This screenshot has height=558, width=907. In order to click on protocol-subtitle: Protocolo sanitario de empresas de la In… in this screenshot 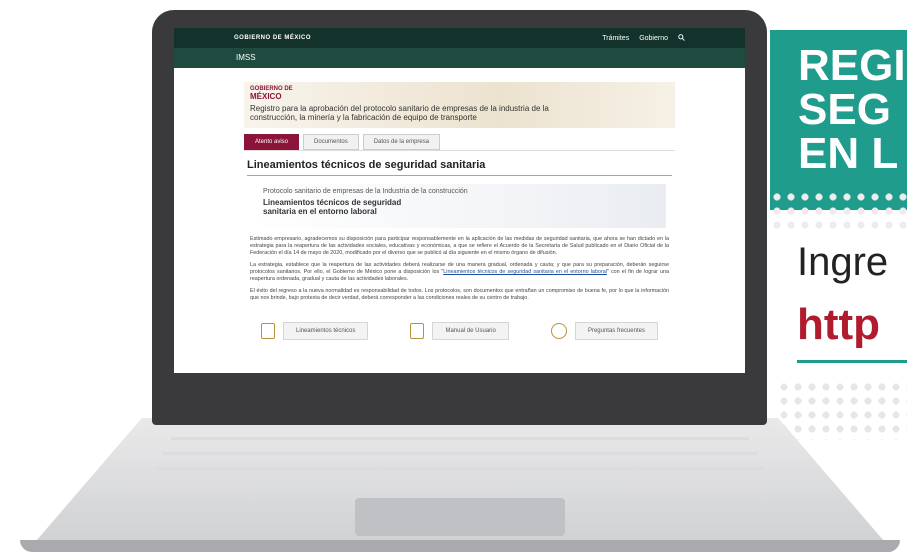, I will do `click(365, 191)`.